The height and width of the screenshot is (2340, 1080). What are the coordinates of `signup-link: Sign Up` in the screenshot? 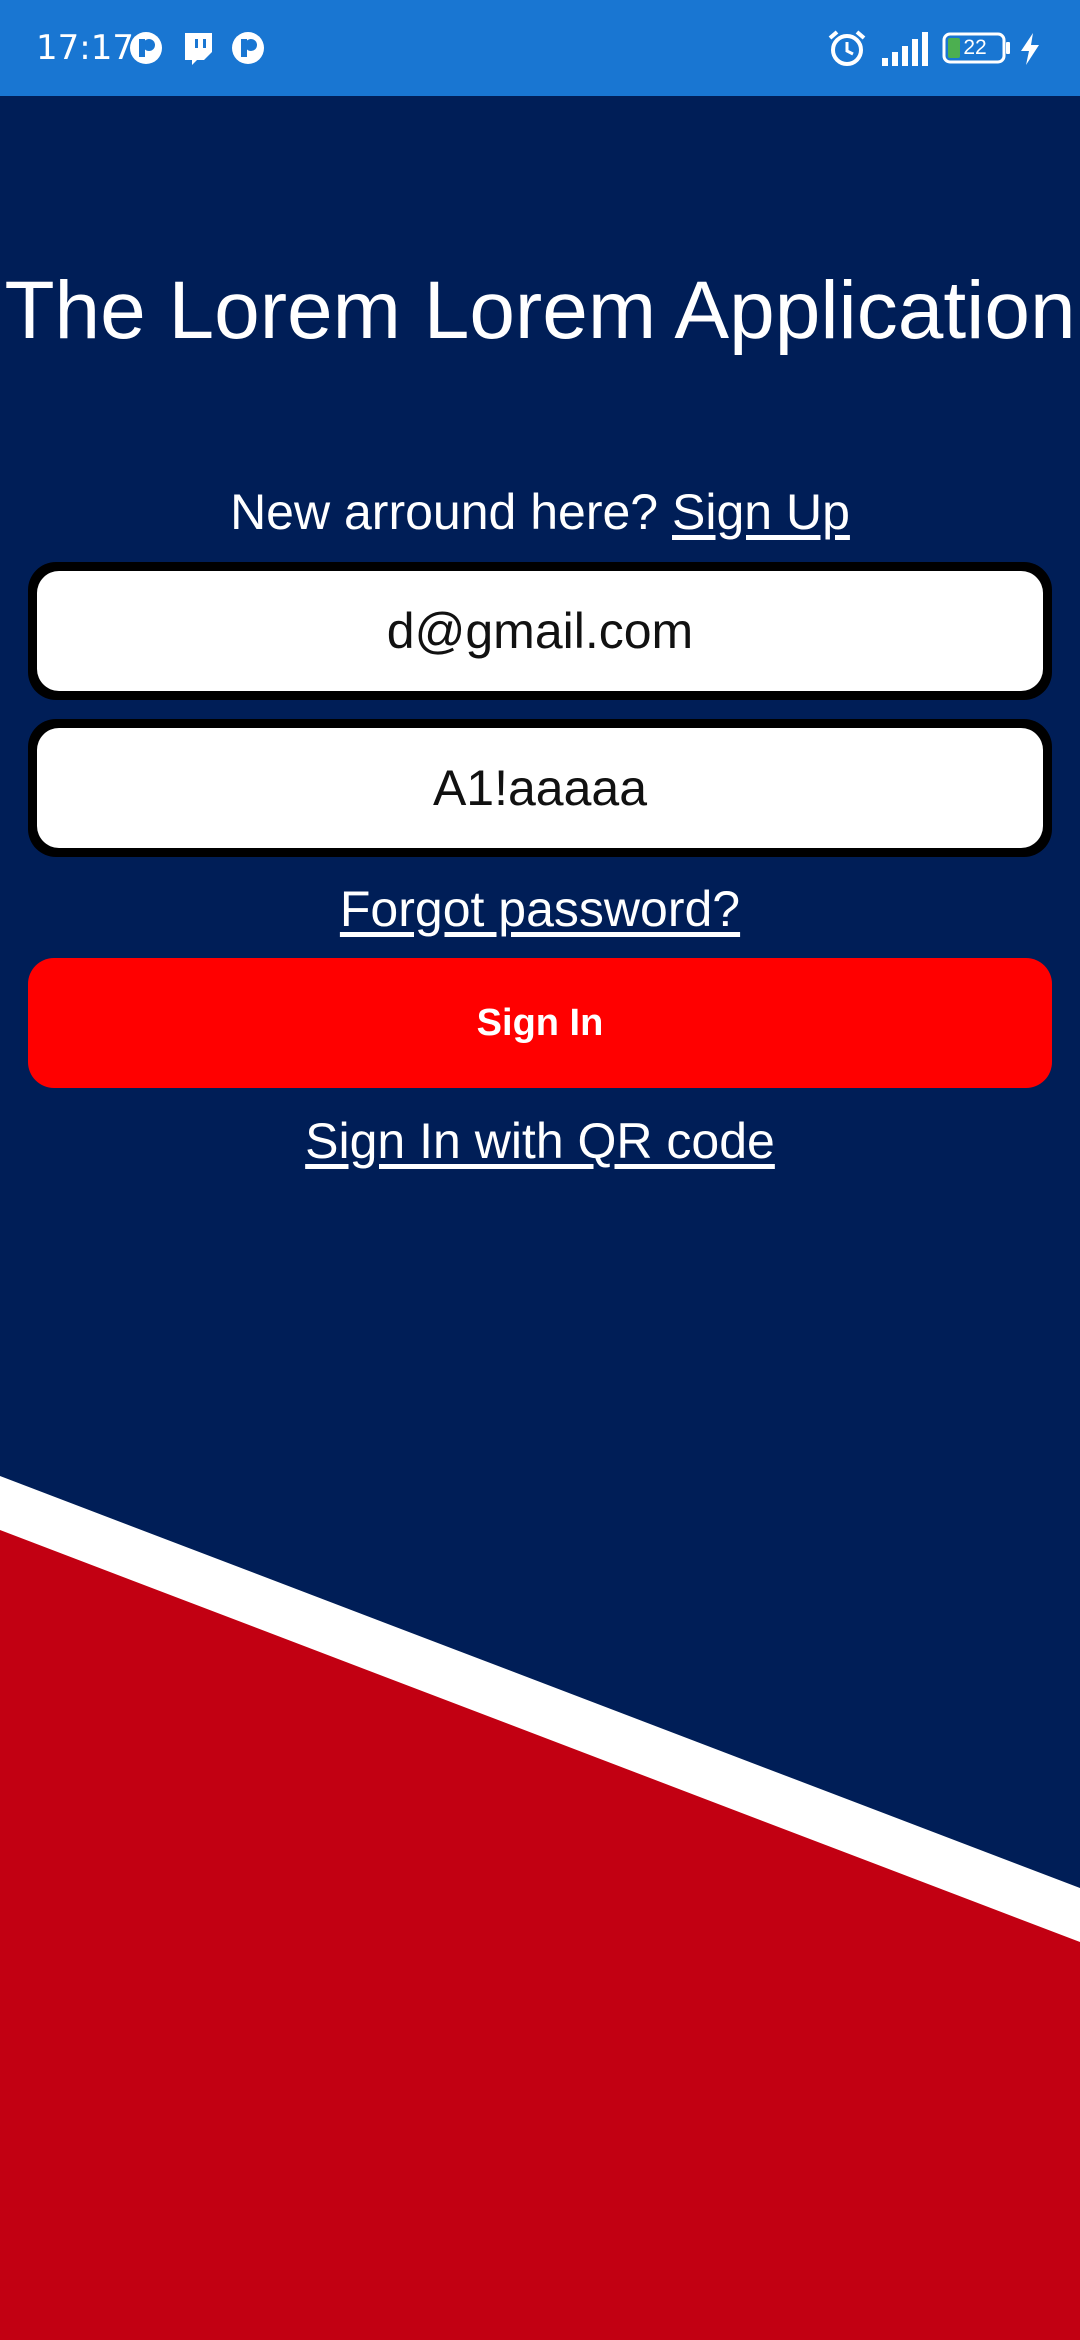 It's located at (761, 512).